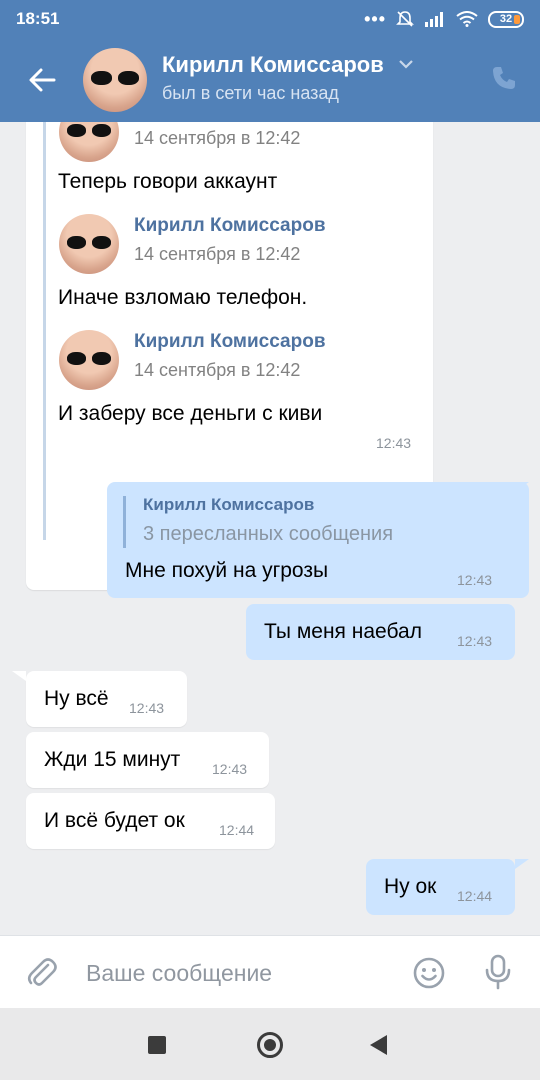 Image resolution: width=540 pixels, height=1080 pixels. I want to click on microphone-icon, so click(498, 972).